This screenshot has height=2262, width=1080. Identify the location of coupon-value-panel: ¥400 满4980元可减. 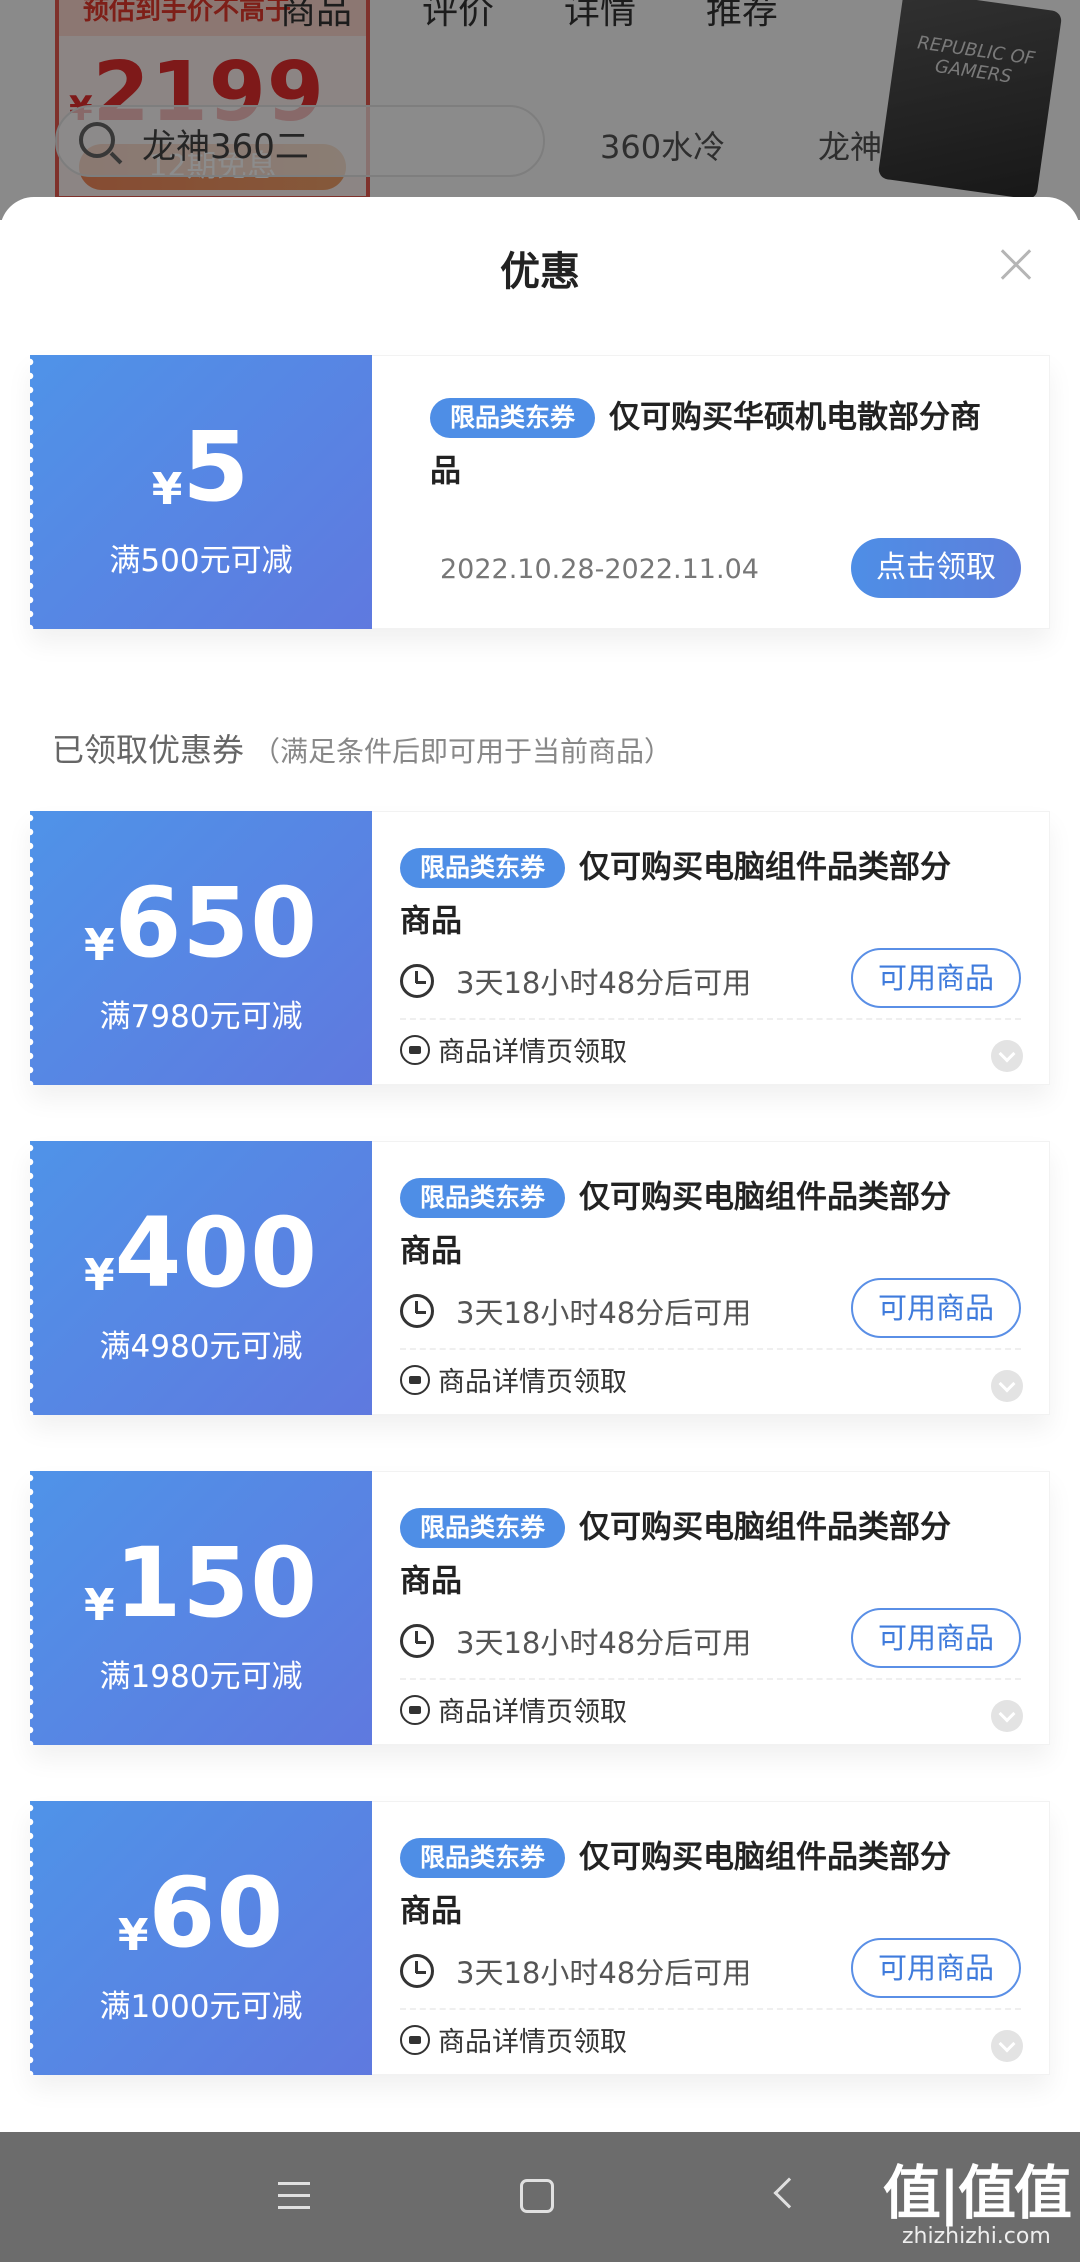
(201, 1278).